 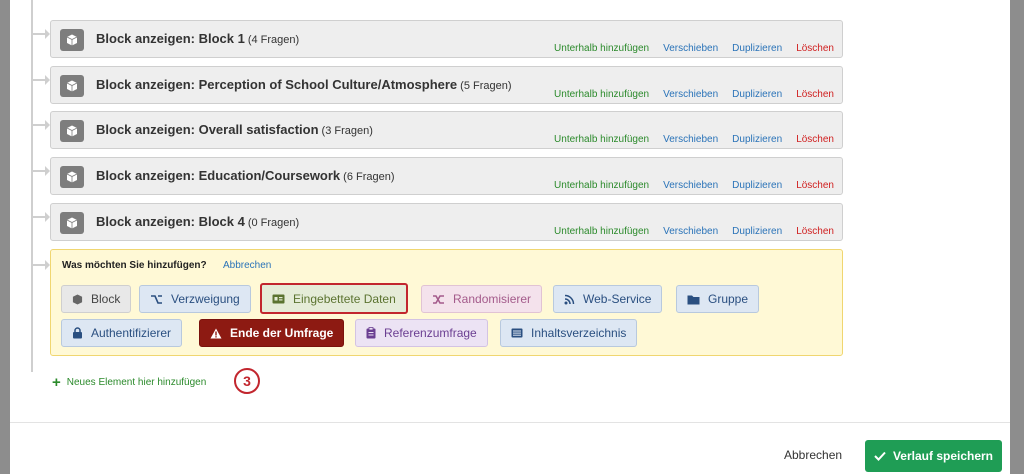 What do you see at coordinates (943, 456) in the screenshot?
I see `save-label: Verlauf speichern` at bounding box center [943, 456].